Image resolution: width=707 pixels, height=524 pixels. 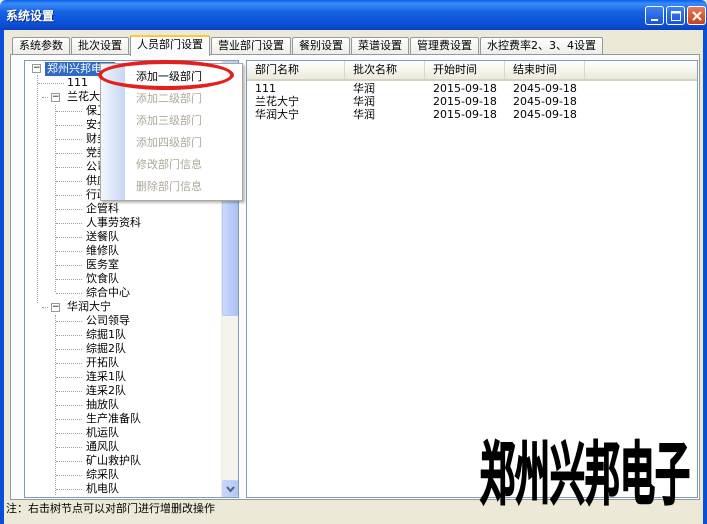 I want to click on tree-node: 生产准备队, so click(x=113, y=419).